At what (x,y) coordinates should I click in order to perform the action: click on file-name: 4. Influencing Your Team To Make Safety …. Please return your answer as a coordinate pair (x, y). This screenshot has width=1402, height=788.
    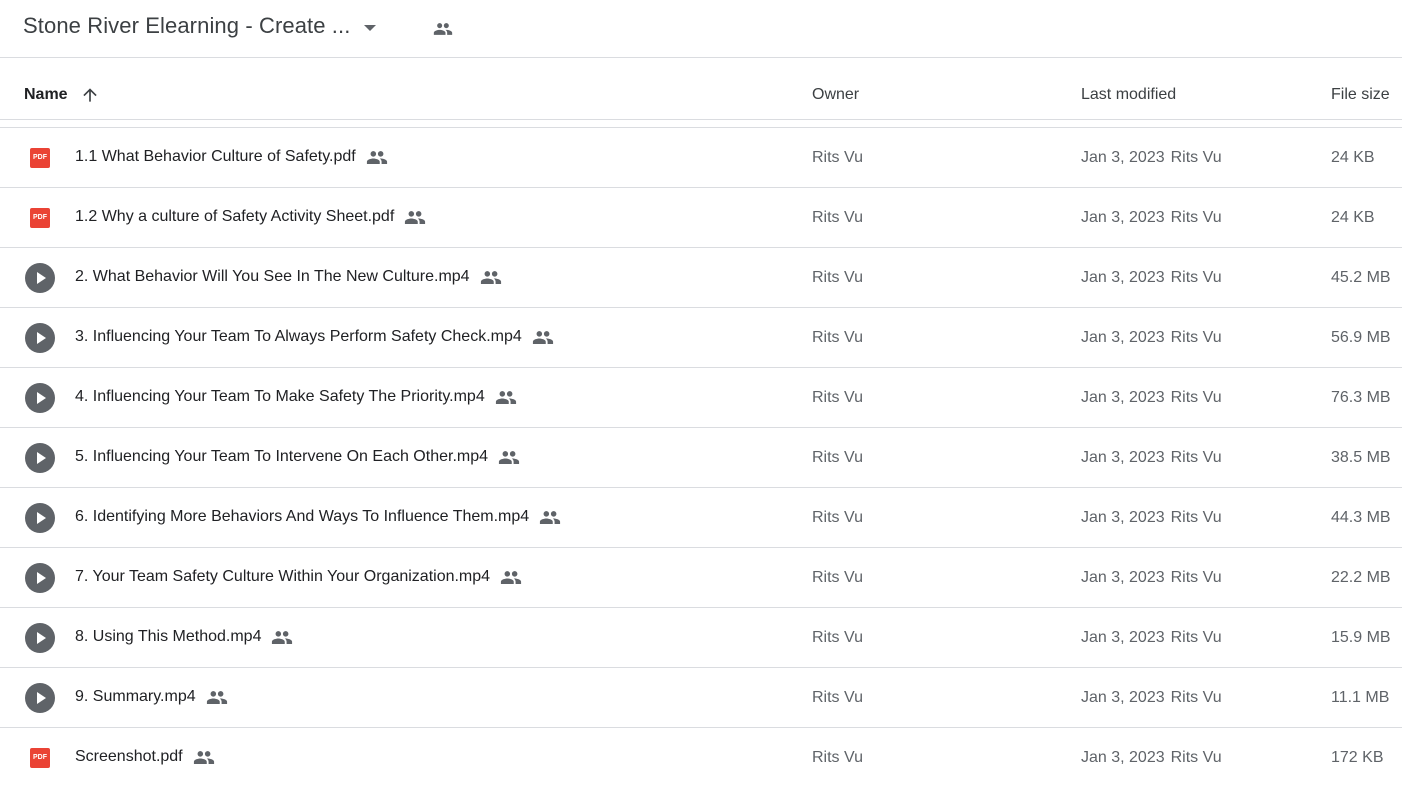
    Looking at the image, I should click on (280, 397).